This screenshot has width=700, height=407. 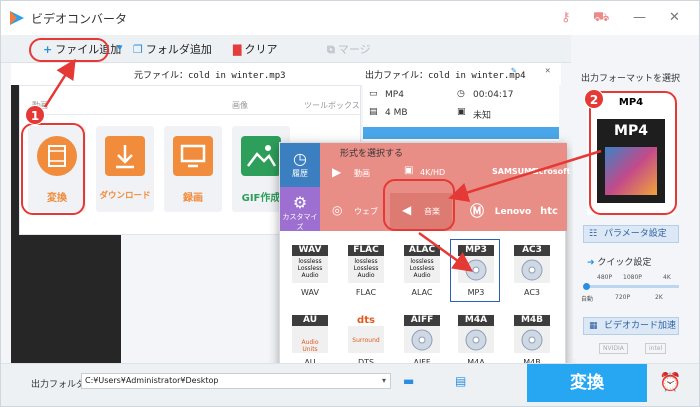 I want to click on au-tag: AU, so click(x=310, y=320).